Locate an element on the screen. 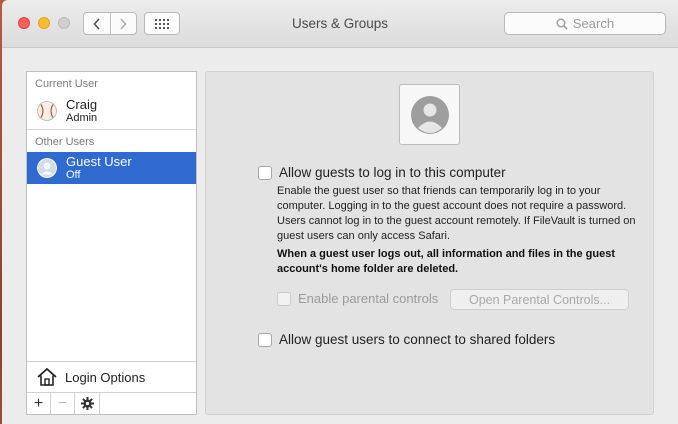 The width and height of the screenshot is (678, 424). user-name: Guest User is located at coordinates (99, 161).